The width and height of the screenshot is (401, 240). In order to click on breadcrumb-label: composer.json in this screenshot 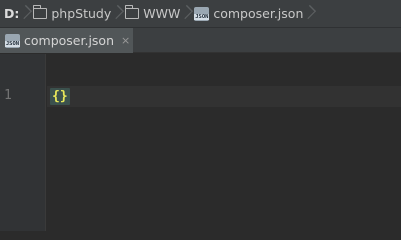, I will do `click(258, 13)`.